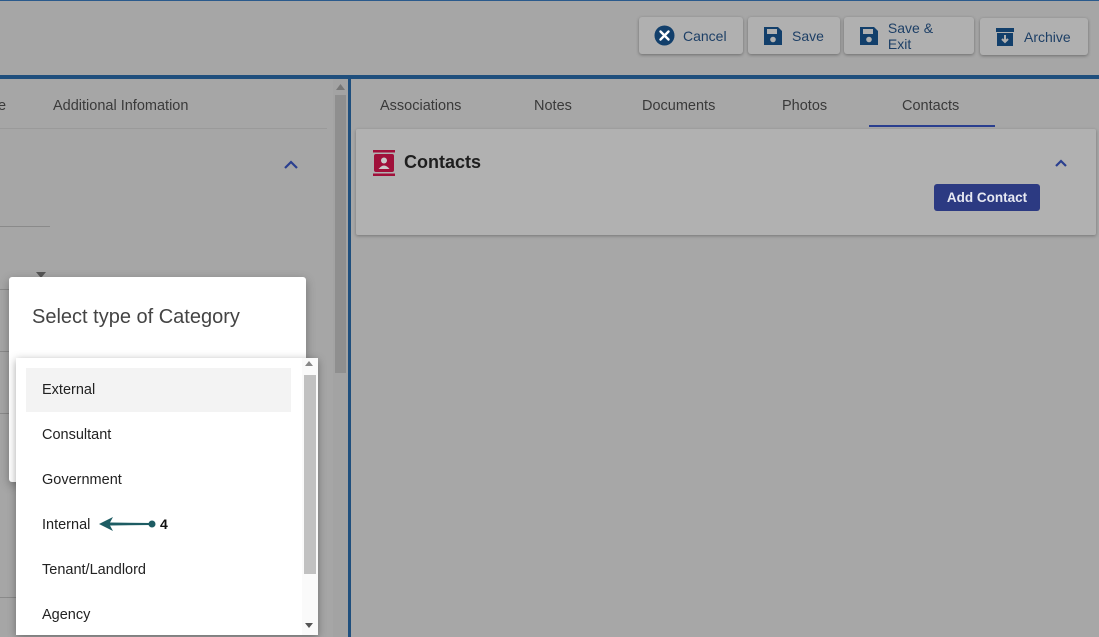  What do you see at coordinates (705, 35) in the screenshot?
I see `cancel-label: Cancel` at bounding box center [705, 35].